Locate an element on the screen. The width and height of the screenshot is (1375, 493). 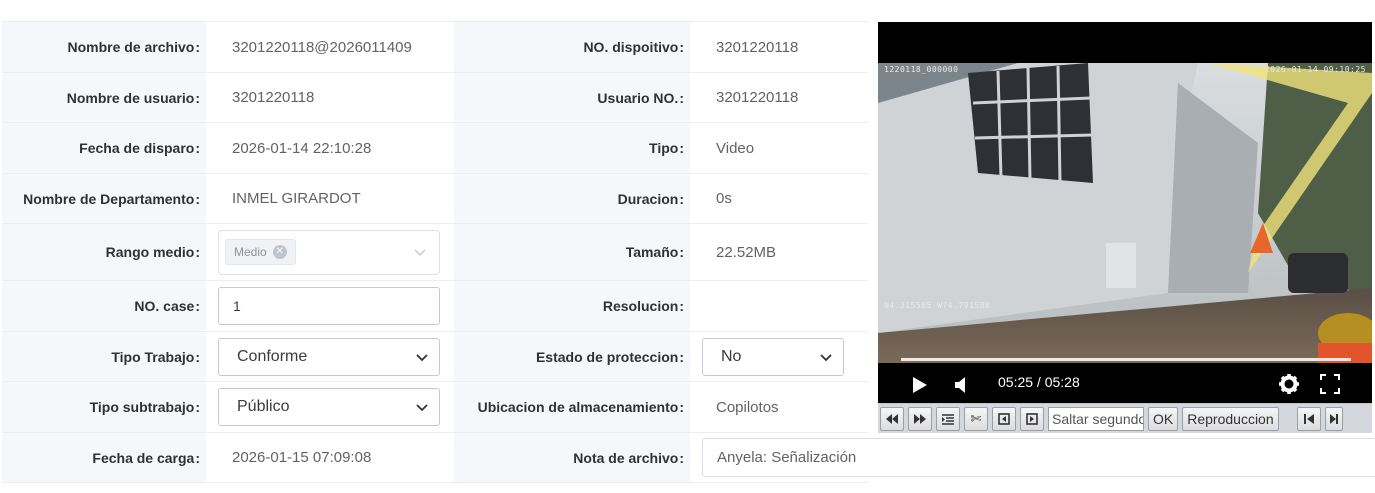
play-icon is located at coordinates (920, 385).